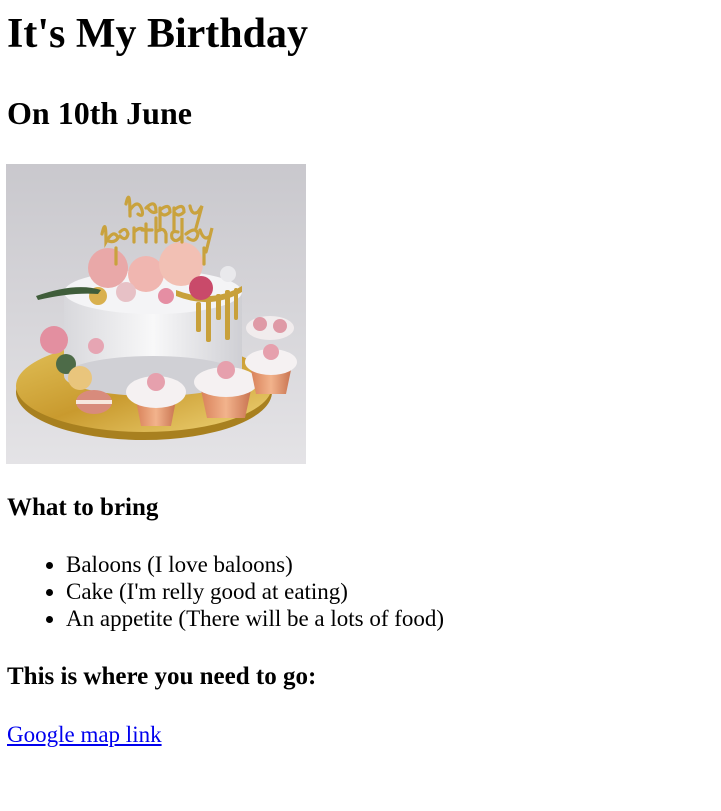 The height and width of the screenshot is (811, 721). Describe the element at coordinates (158, 34) in the screenshot. I see `page-title: It's My Birthday` at that location.